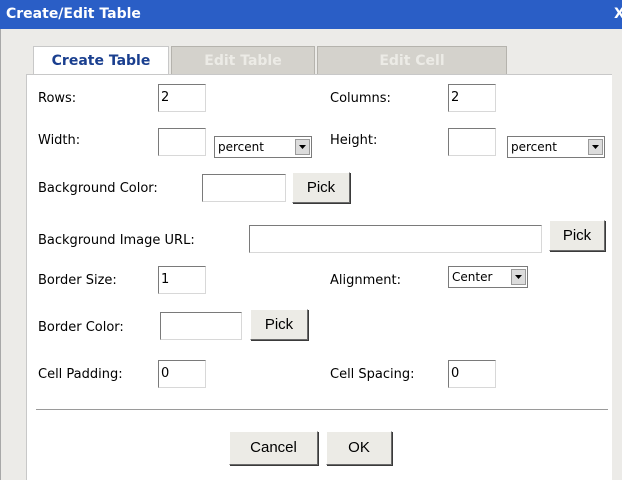 This screenshot has height=480, width=622. Describe the element at coordinates (577, 235) in the screenshot. I see `background-image-pick-button: Pick` at that location.